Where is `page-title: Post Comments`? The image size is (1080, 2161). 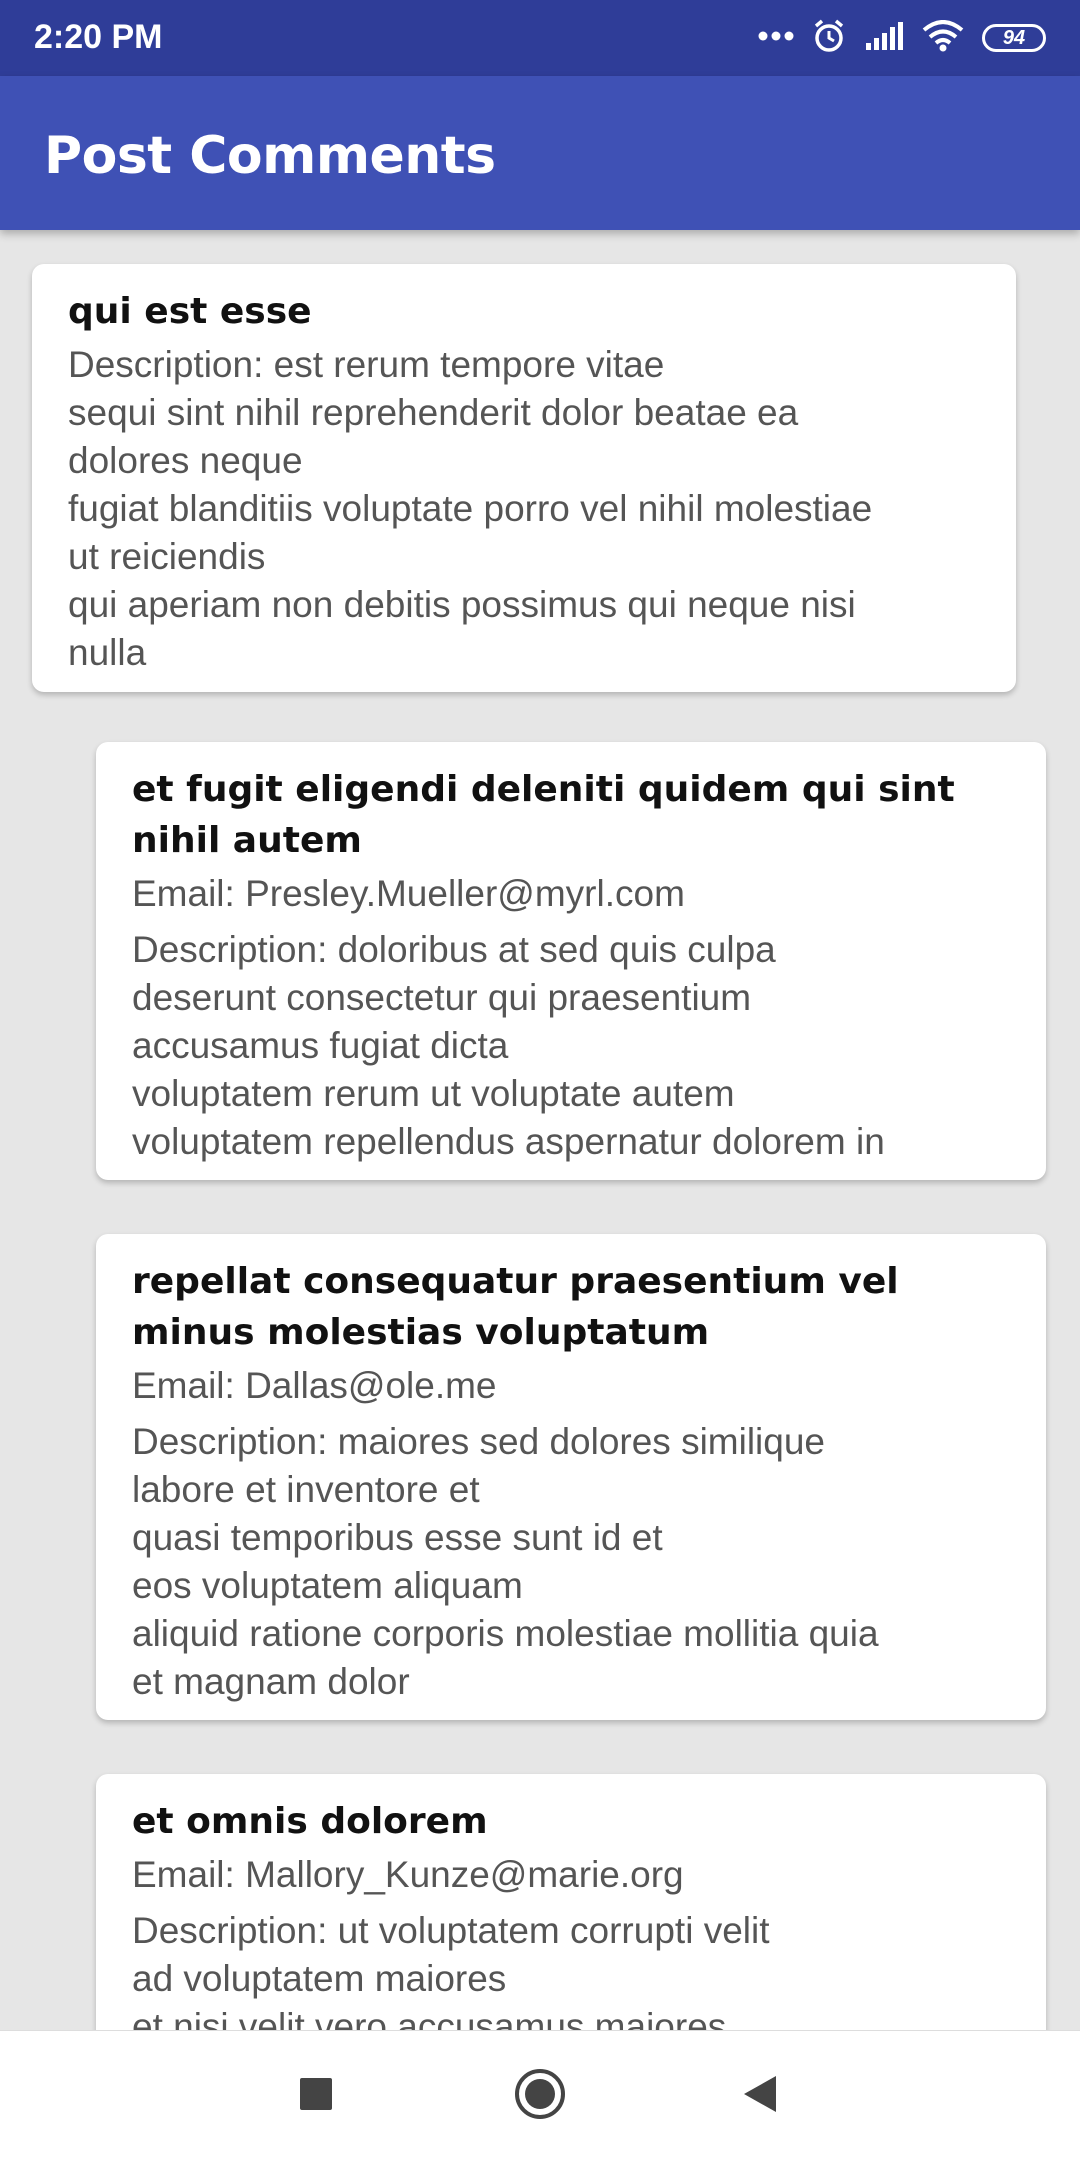
page-title: Post Comments is located at coordinates (270, 156).